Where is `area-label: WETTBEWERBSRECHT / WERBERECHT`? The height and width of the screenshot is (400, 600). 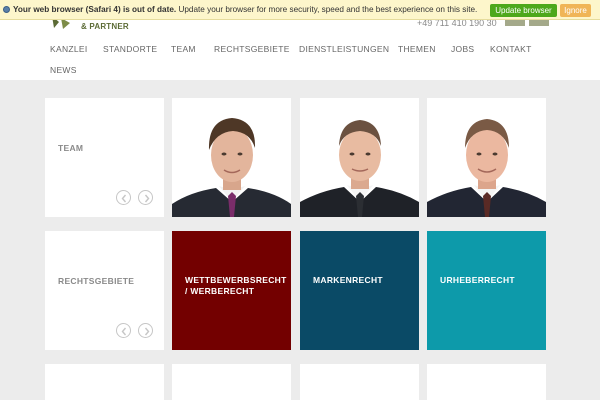
area-label: WETTBEWERBSRECHT / WERBERECHT is located at coordinates (236, 285).